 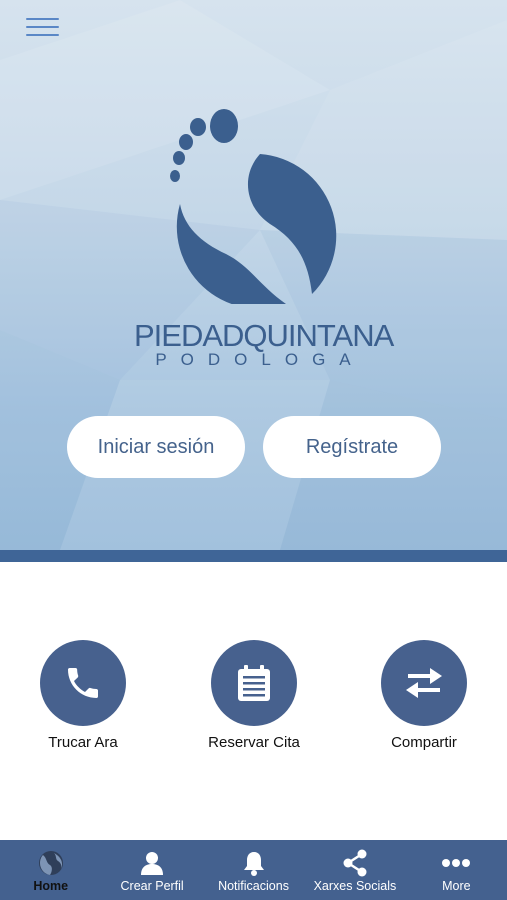 I want to click on register-button: Regístrate, so click(x=352, y=447).